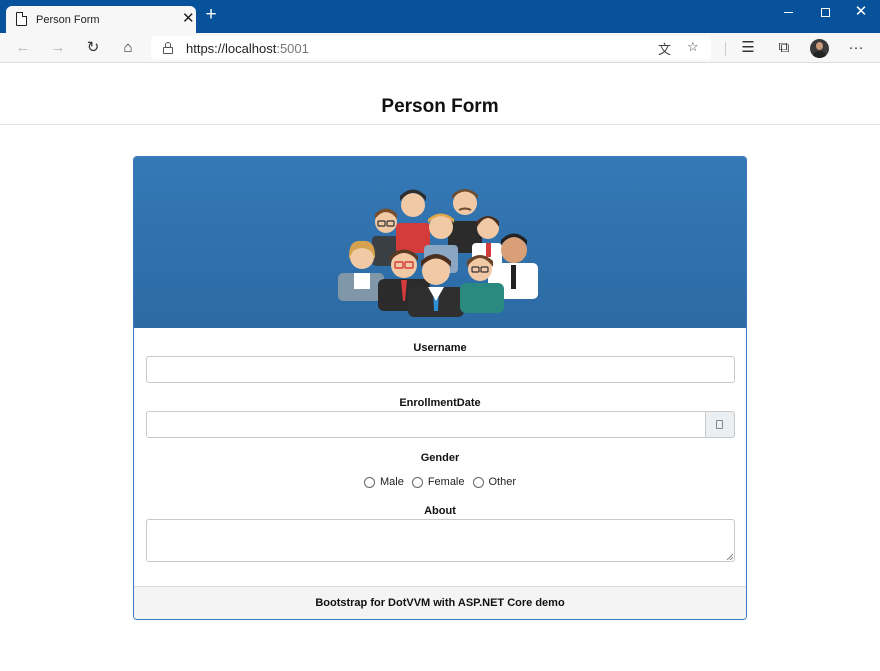 The height and width of the screenshot is (671, 880). What do you see at coordinates (101, 19) in the screenshot?
I see `browser-tab: Person Form ✕` at bounding box center [101, 19].